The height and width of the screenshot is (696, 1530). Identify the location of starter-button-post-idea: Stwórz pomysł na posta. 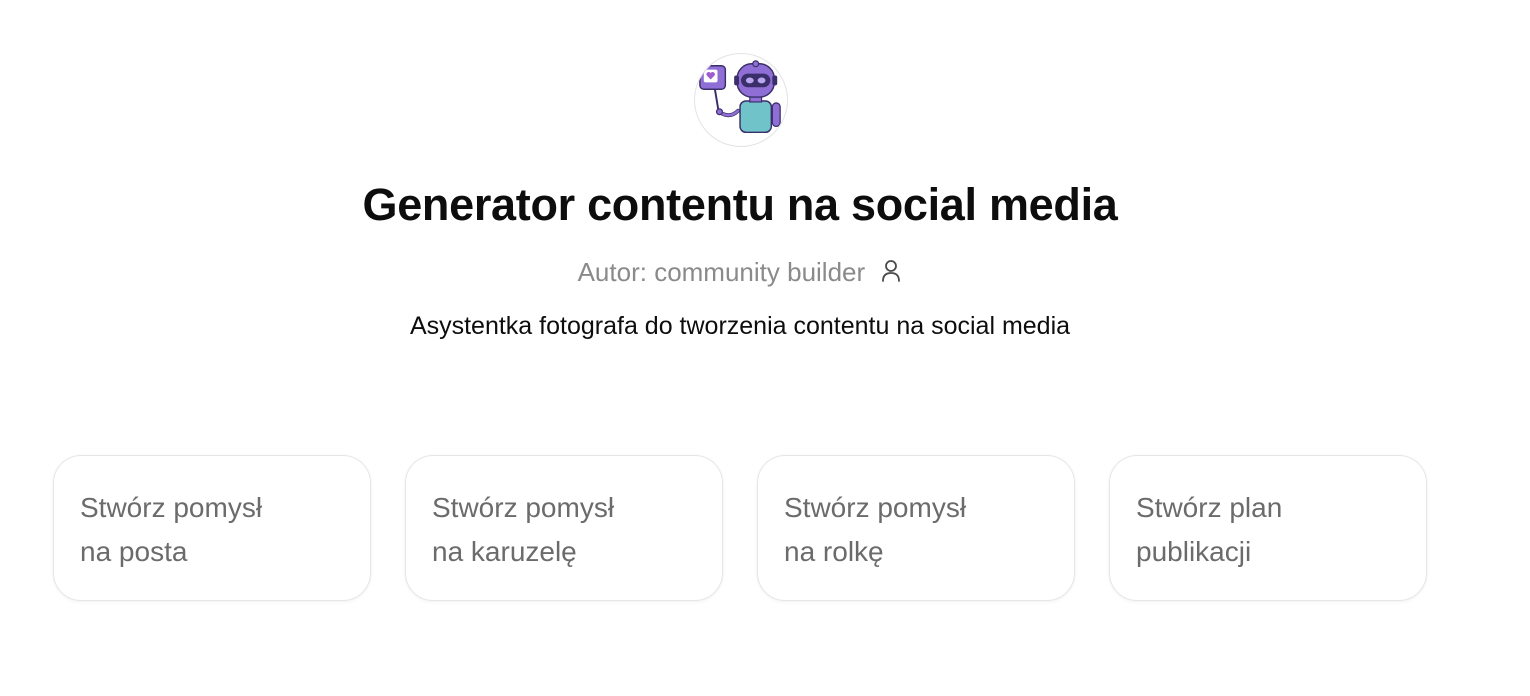
(212, 528).